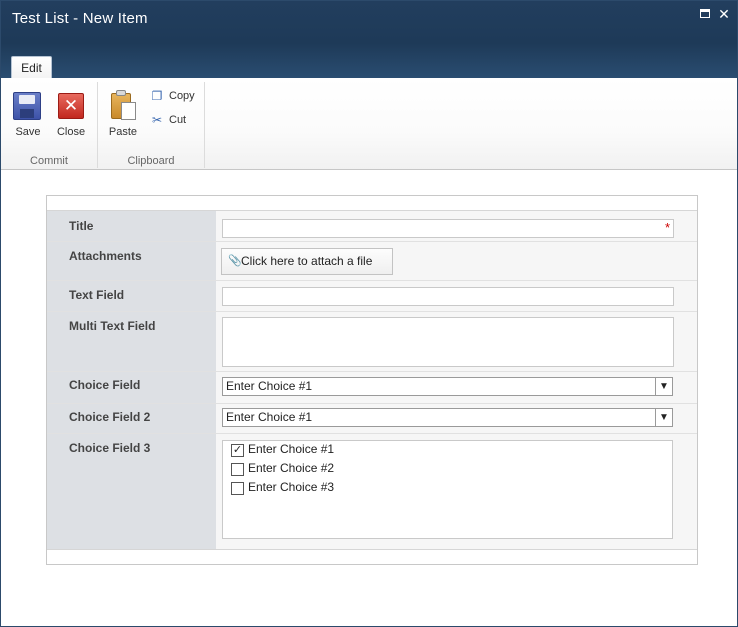  I want to click on checkbox-checked: ✓, so click(237, 450).